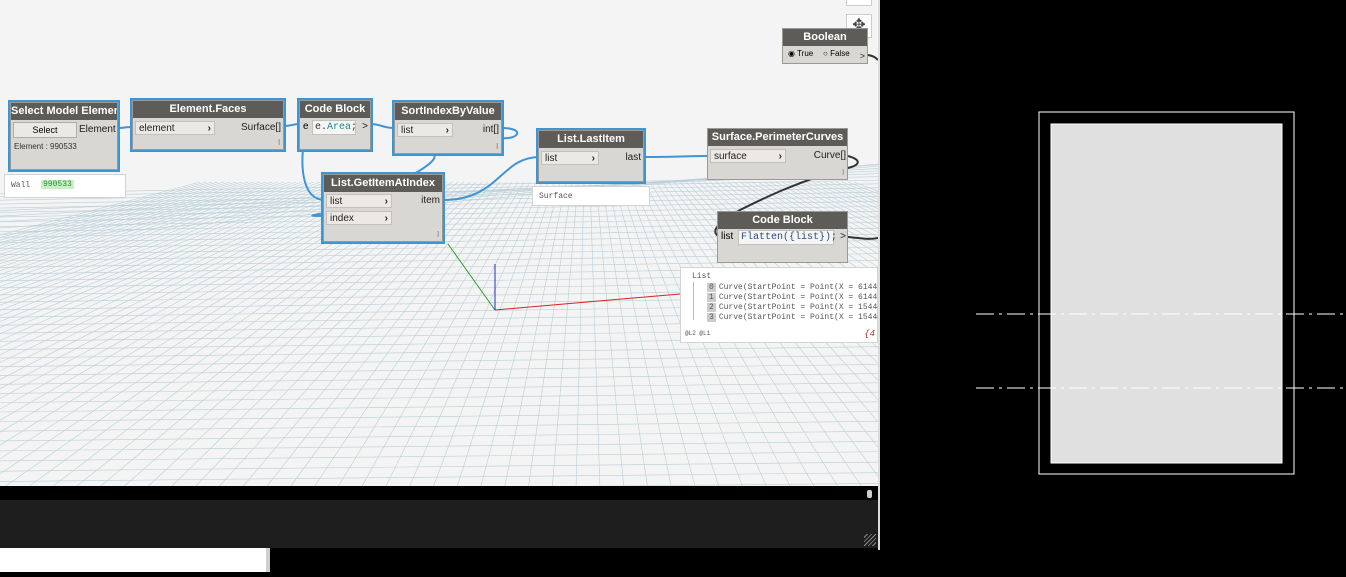  I want to click on input-port-list: list, so click(727, 236).